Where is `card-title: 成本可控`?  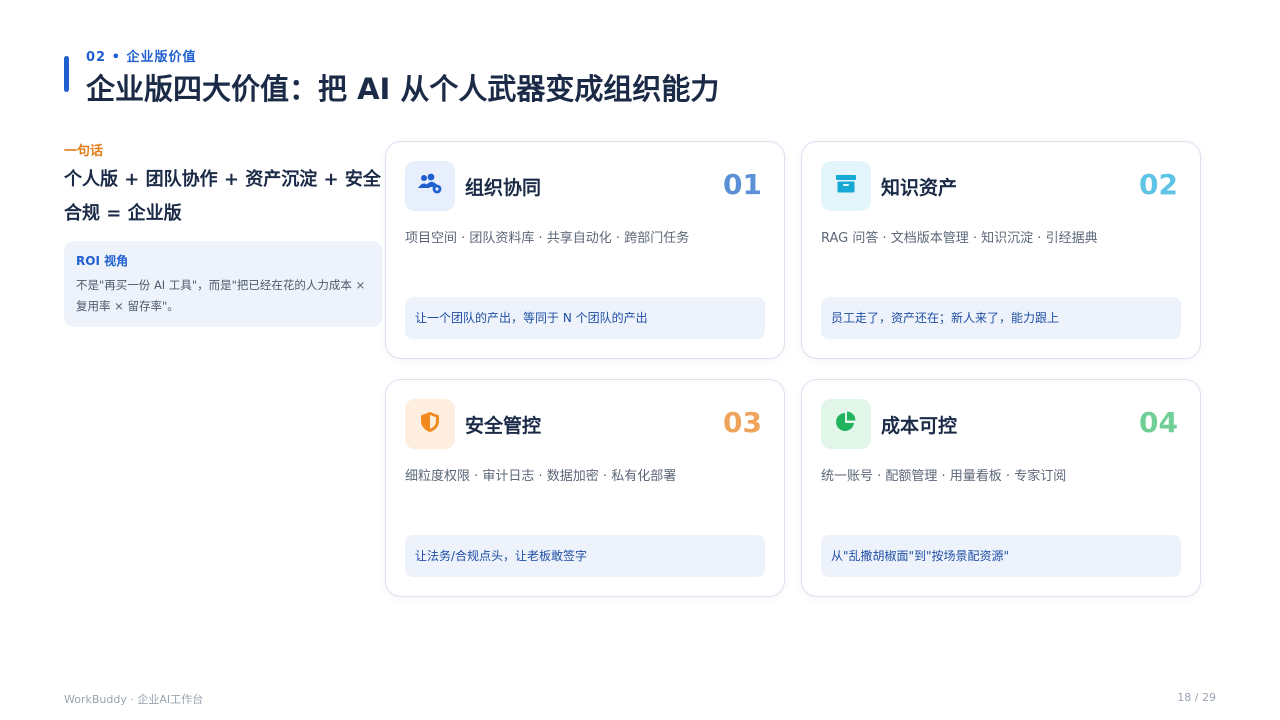 card-title: 成本可控 is located at coordinates (919, 426).